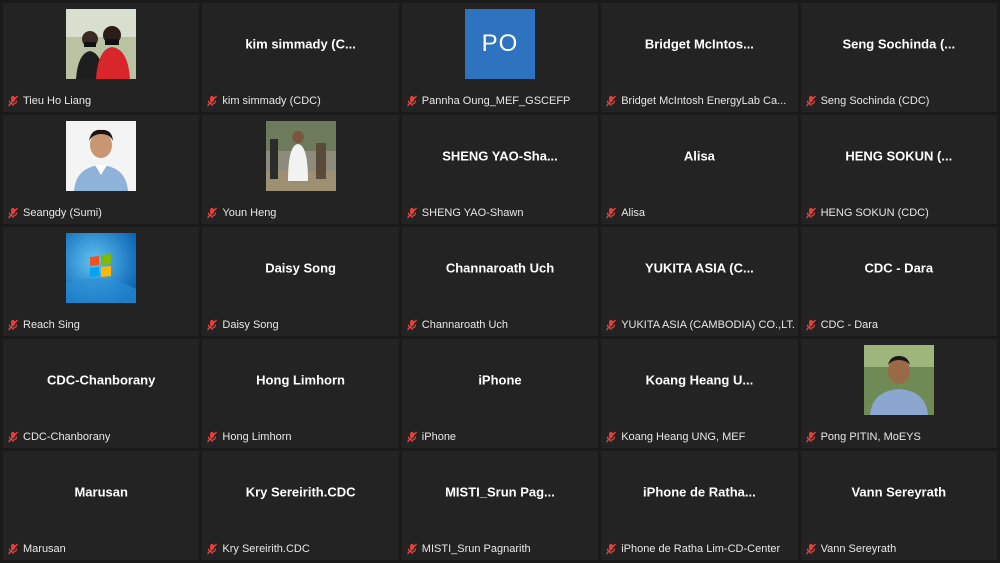 This screenshot has height=563, width=1000. I want to click on participant-tile: Marusan Marusan, so click(101, 505).